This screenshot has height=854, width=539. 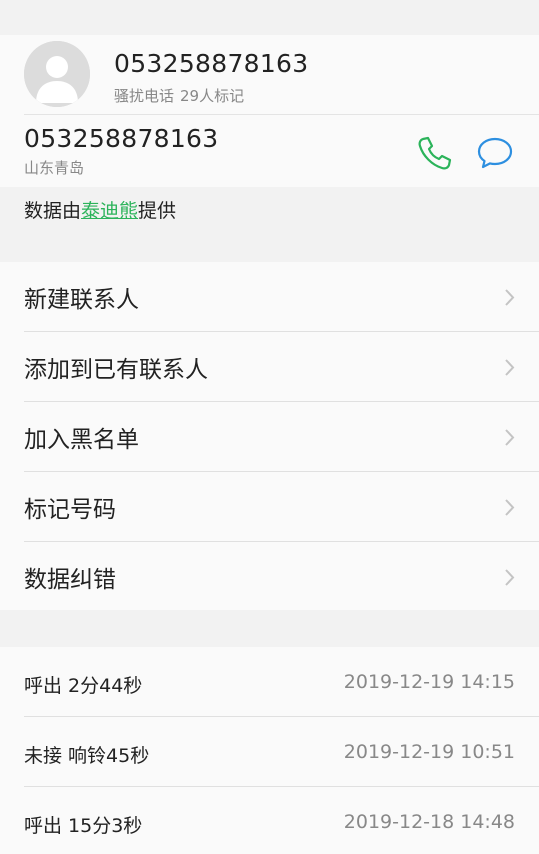 I want to click on person-silhouette-icon, so click(x=57, y=74).